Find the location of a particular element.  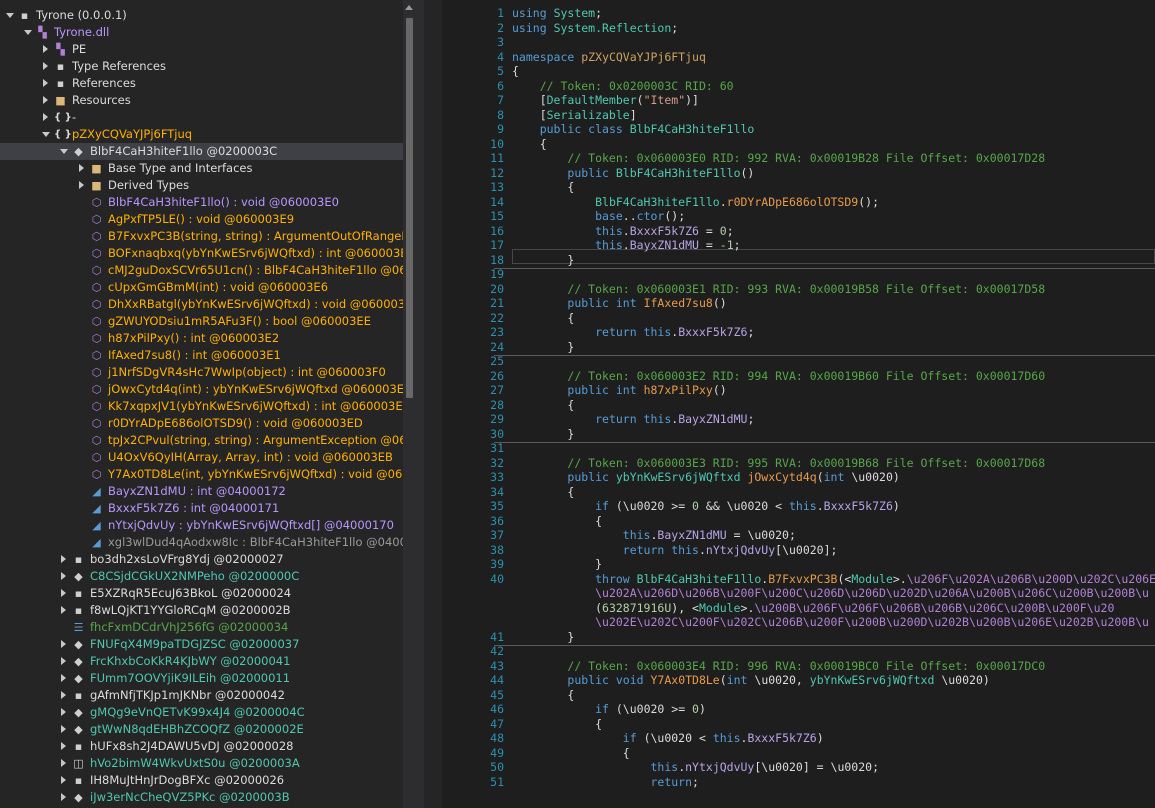

tree-item: ⬡ gZWUYODsiu1mR5AFu3F() : bool @060003EE is located at coordinates (201, 321).